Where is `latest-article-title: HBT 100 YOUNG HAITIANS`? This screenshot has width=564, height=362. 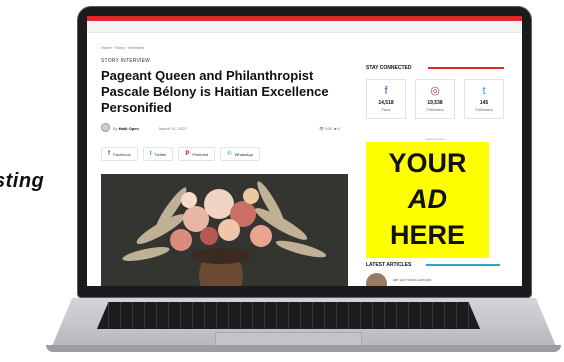
latest-article-title: HBT 100 YOUNG HAITIANS is located at coordinates (412, 280).